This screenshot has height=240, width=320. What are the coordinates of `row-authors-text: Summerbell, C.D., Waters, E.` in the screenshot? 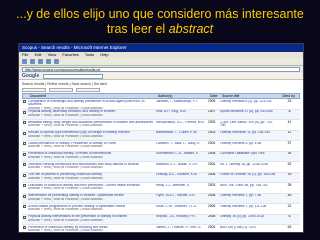 It's located at (181, 154).